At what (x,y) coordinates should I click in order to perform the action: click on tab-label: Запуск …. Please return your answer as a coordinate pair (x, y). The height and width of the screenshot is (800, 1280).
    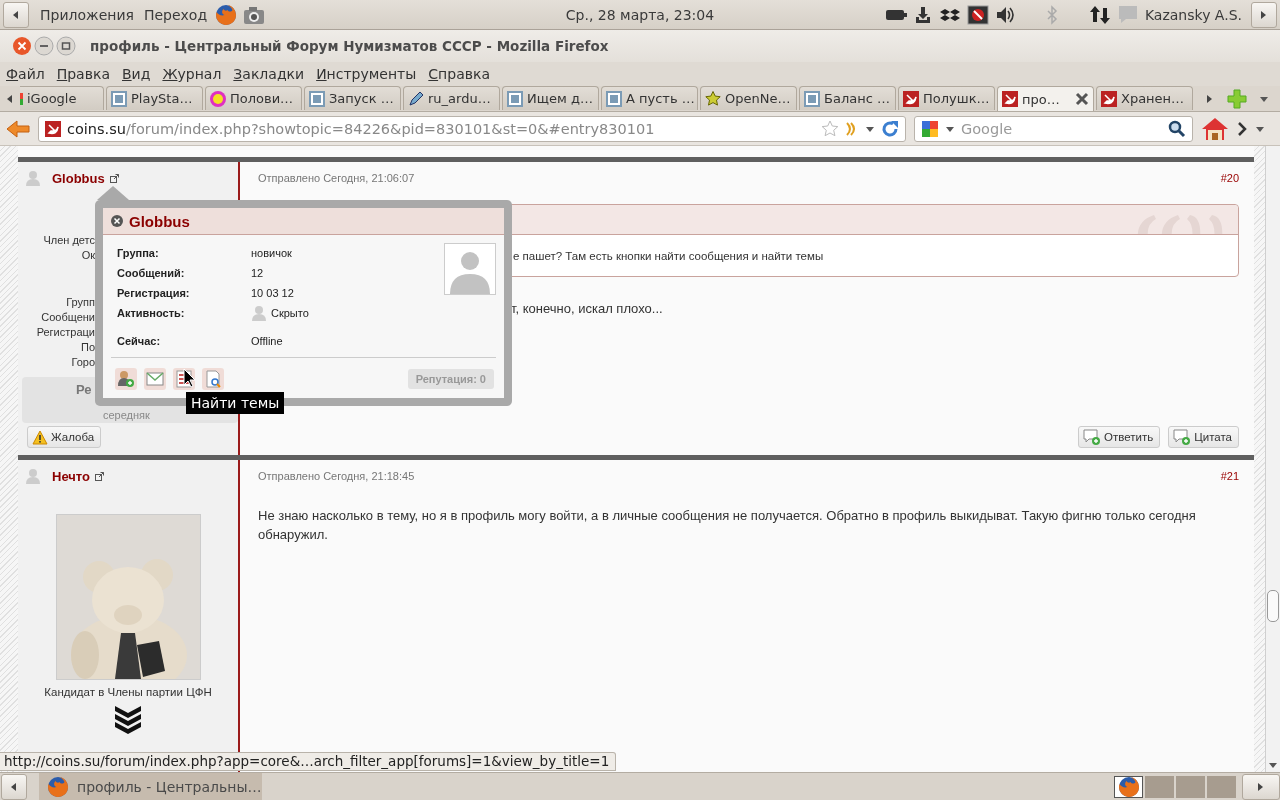
    Looking at the image, I should click on (361, 98).